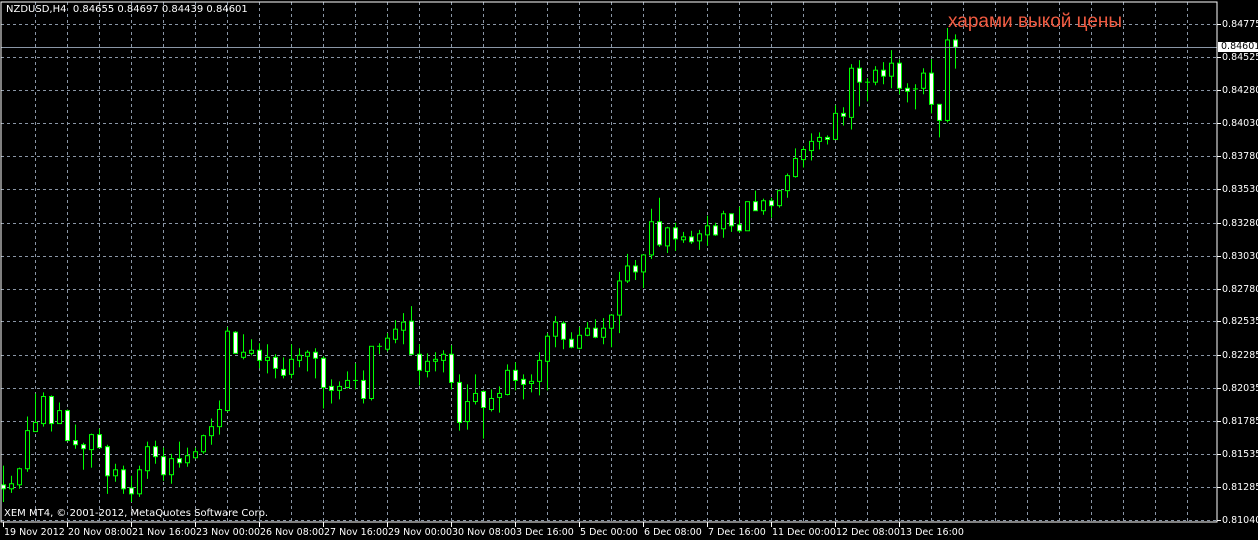 Image resolution: width=1258 pixels, height=540 pixels. I want to click on y-tick-label: 0.82285, so click(1240, 355).